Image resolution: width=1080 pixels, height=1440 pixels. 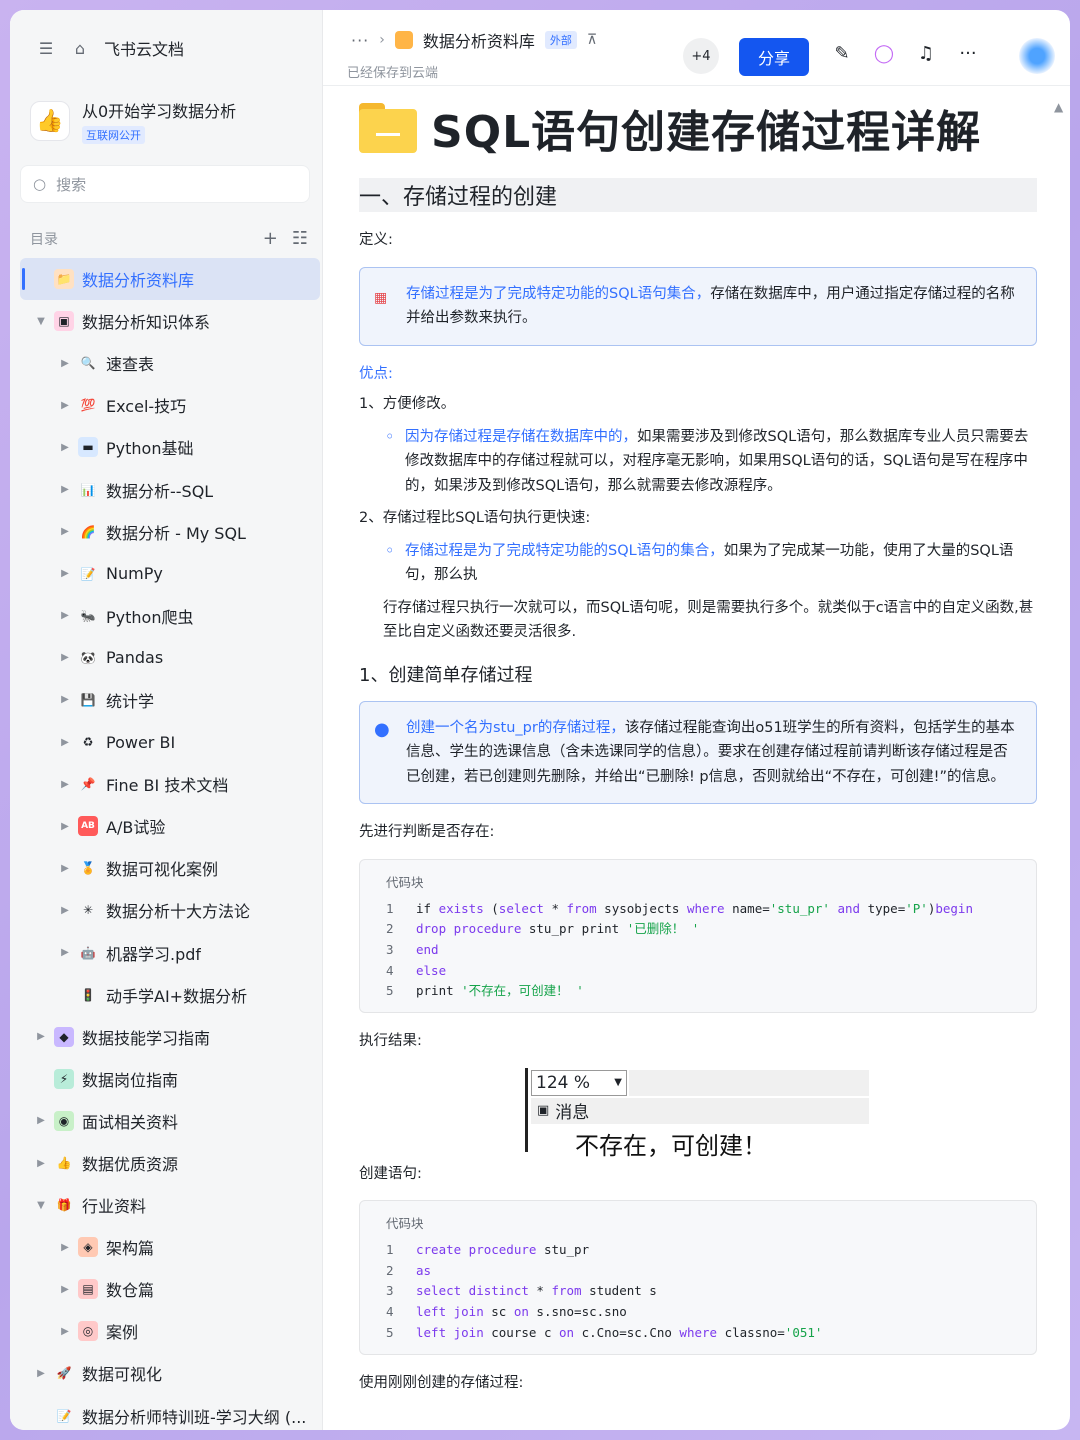 What do you see at coordinates (177, 996) in the screenshot?
I see `tree-item-label: 动手学AI+数据分析` at bounding box center [177, 996].